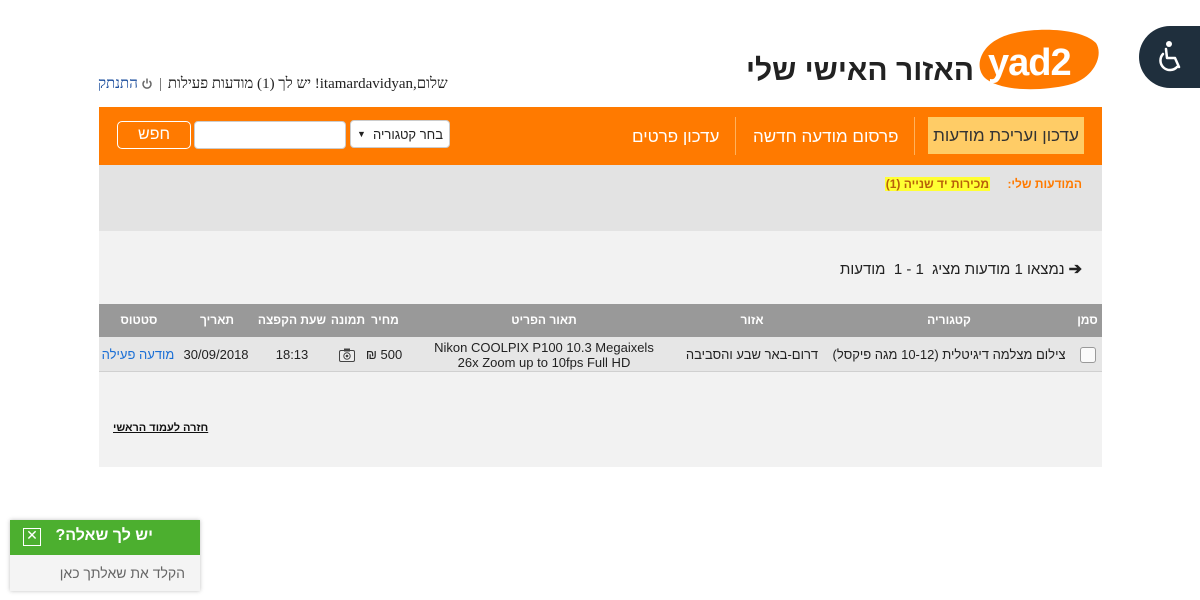 The height and width of the screenshot is (600, 1200). Describe the element at coordinates (544, 347) in the screenshot. I see `row-description-line1: Nikon COOLPIX P100 10.3 Megaixels` at that location.